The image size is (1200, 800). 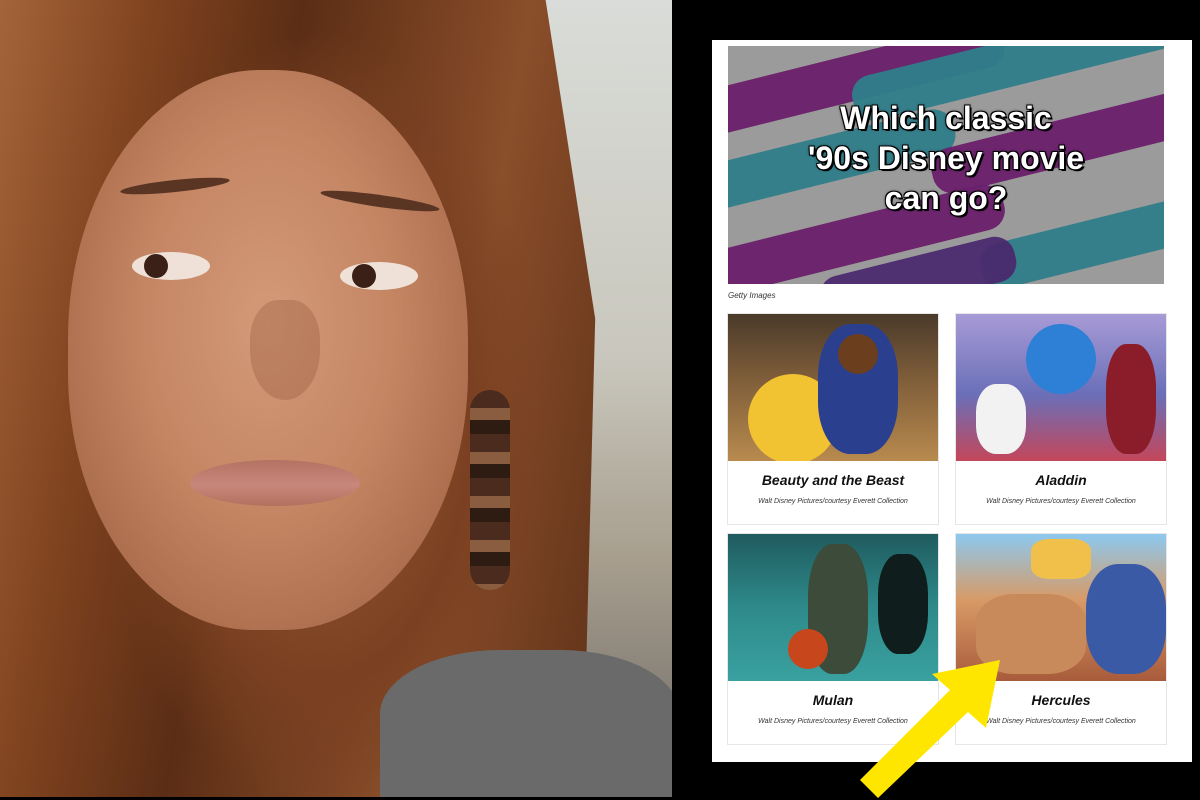 What do you see at coordinates (752, 295) in the screenshot?
I see `hero-credit: Getty Images` at bounding box center [752, 295].